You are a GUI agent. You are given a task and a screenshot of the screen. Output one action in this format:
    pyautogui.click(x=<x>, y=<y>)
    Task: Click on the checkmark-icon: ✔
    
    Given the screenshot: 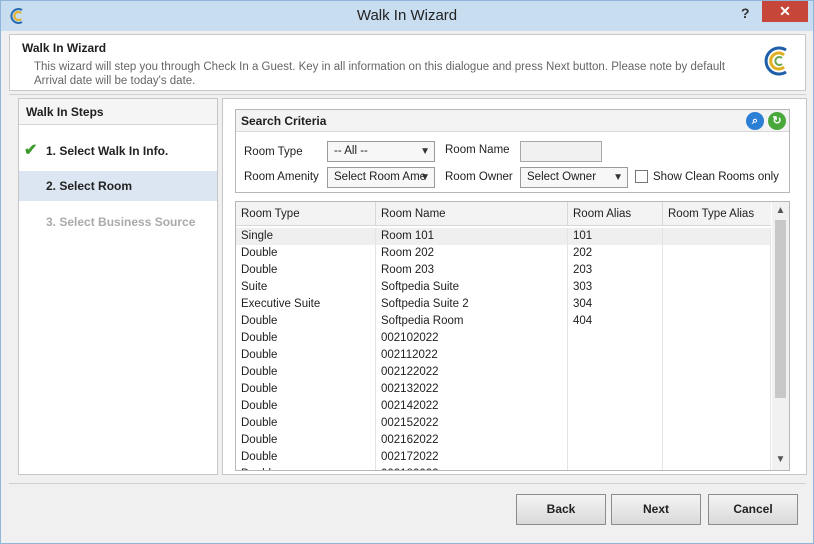 What is the action you would take?
    pyautogui.click(x=31, y=150)
    